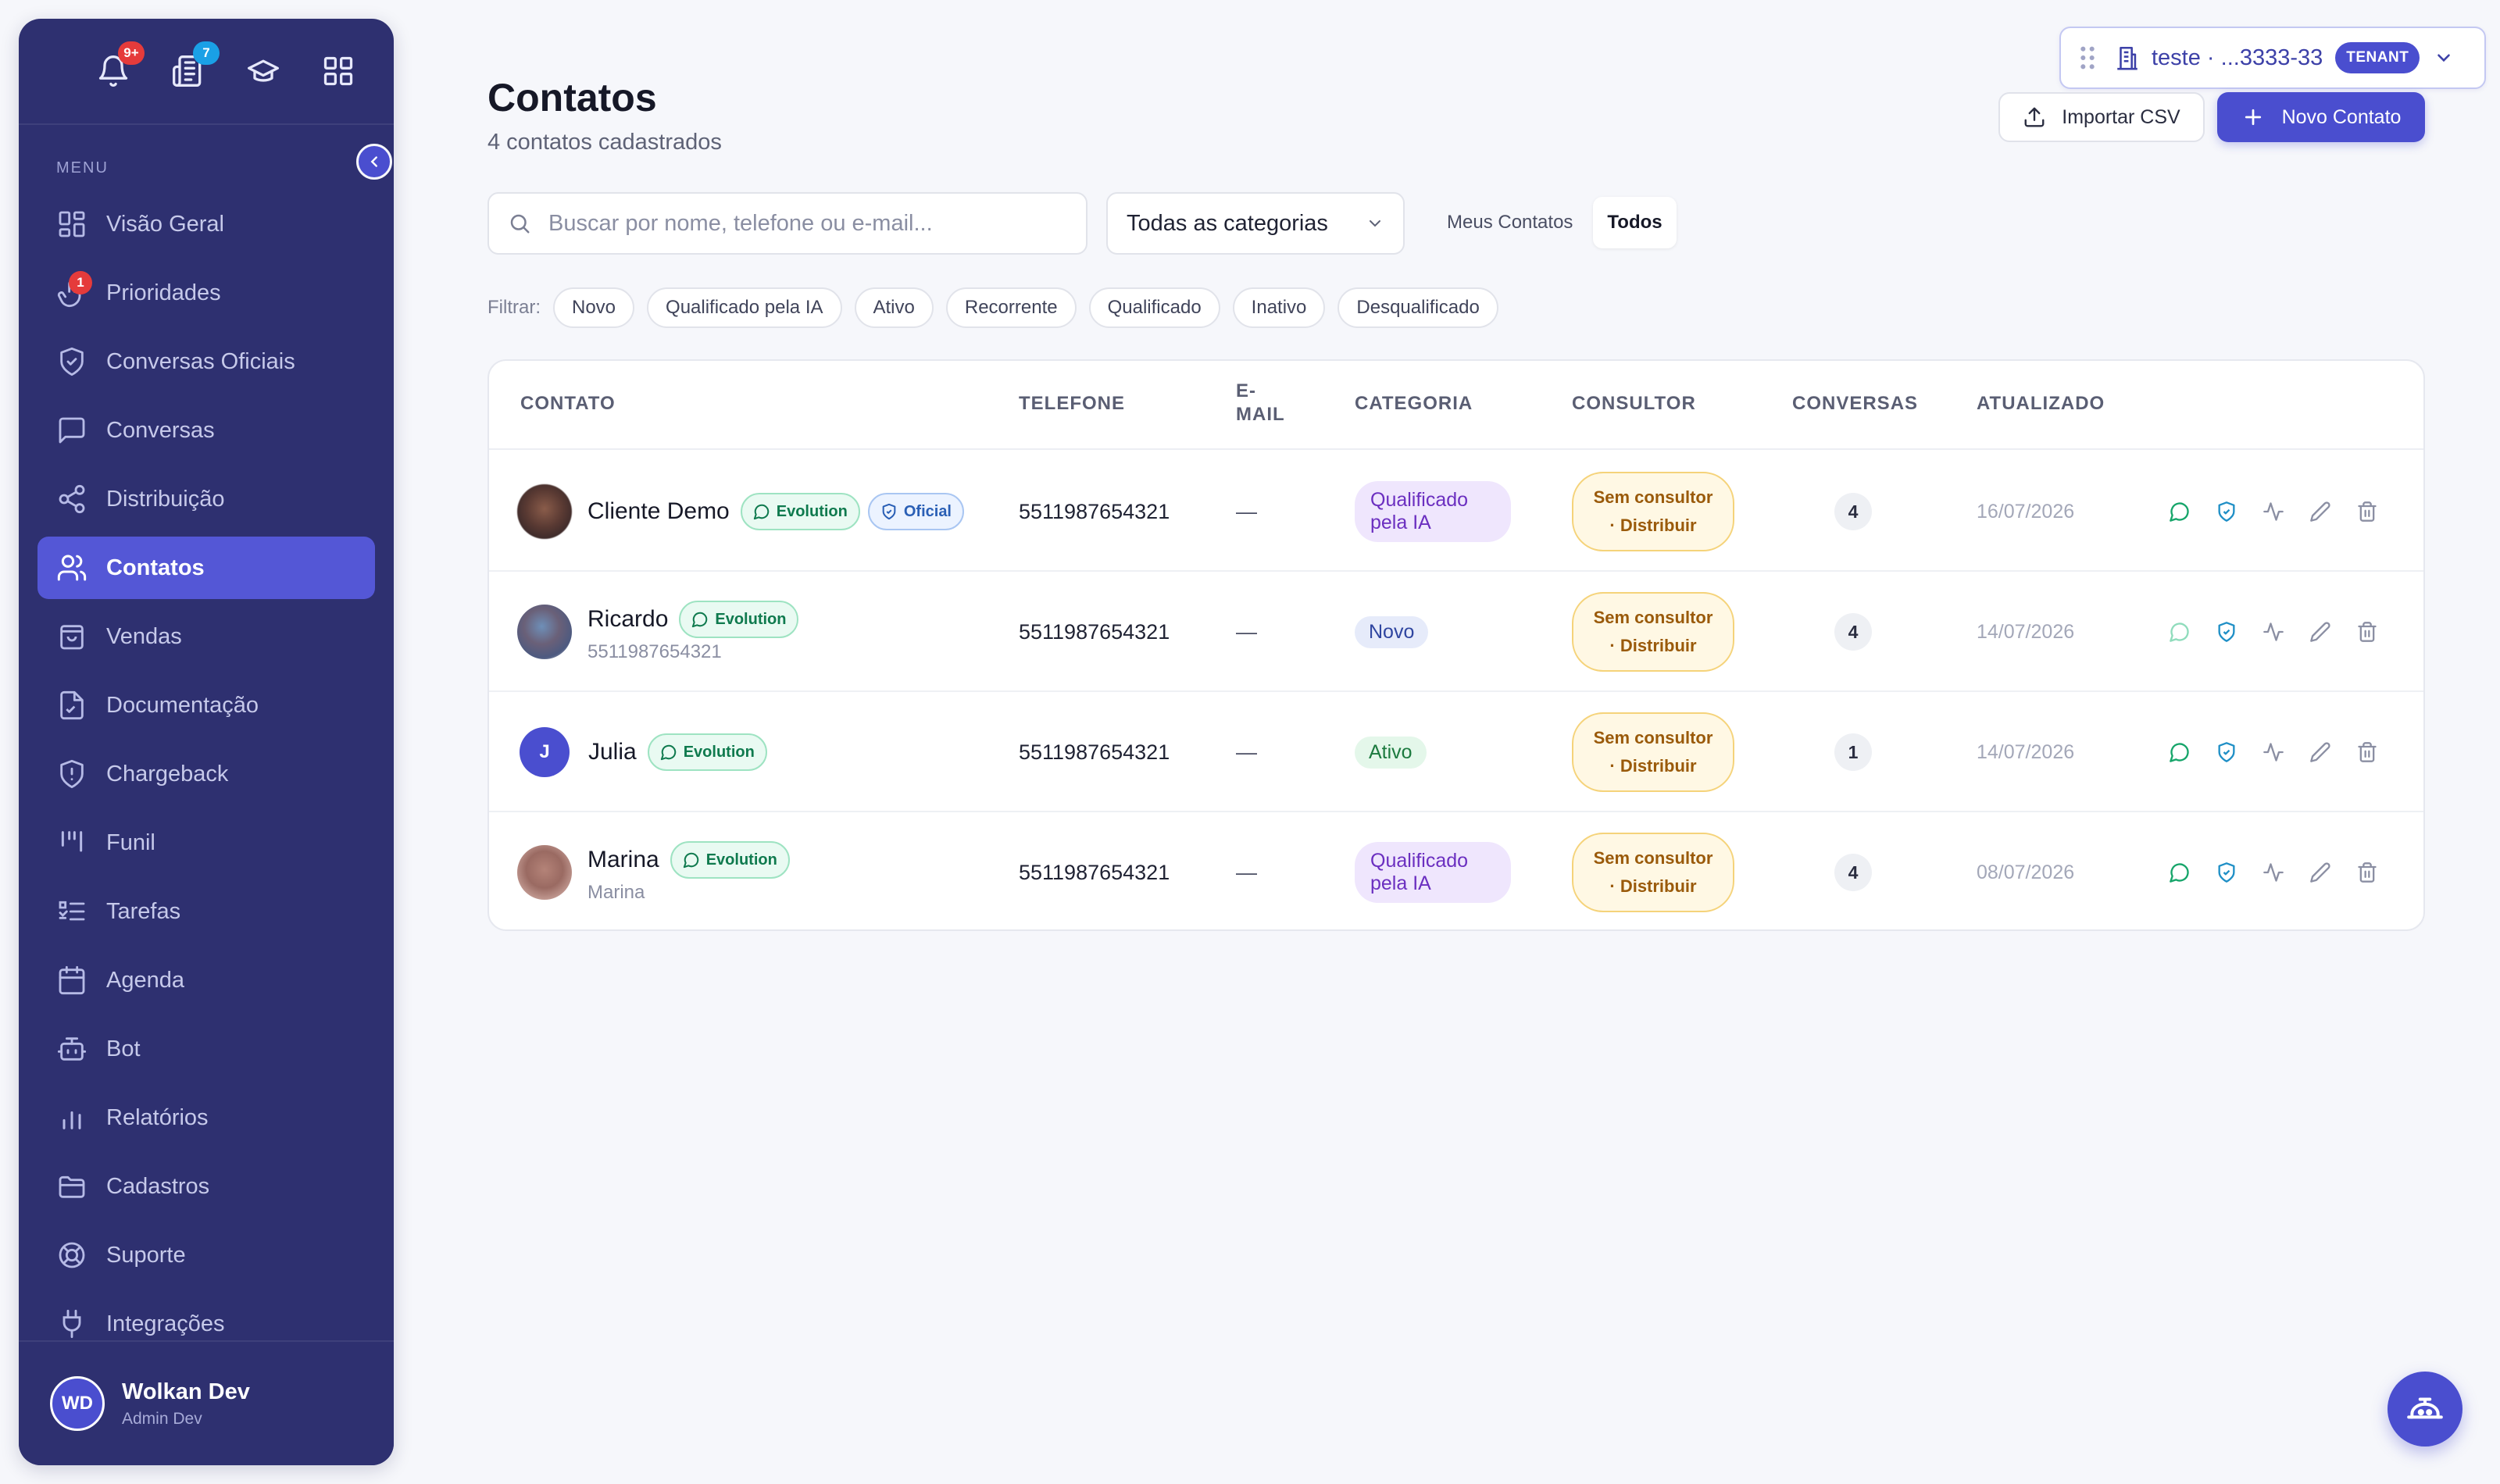  I want to click on sidebar-item-contatos: Contatos, so click(206, 568).